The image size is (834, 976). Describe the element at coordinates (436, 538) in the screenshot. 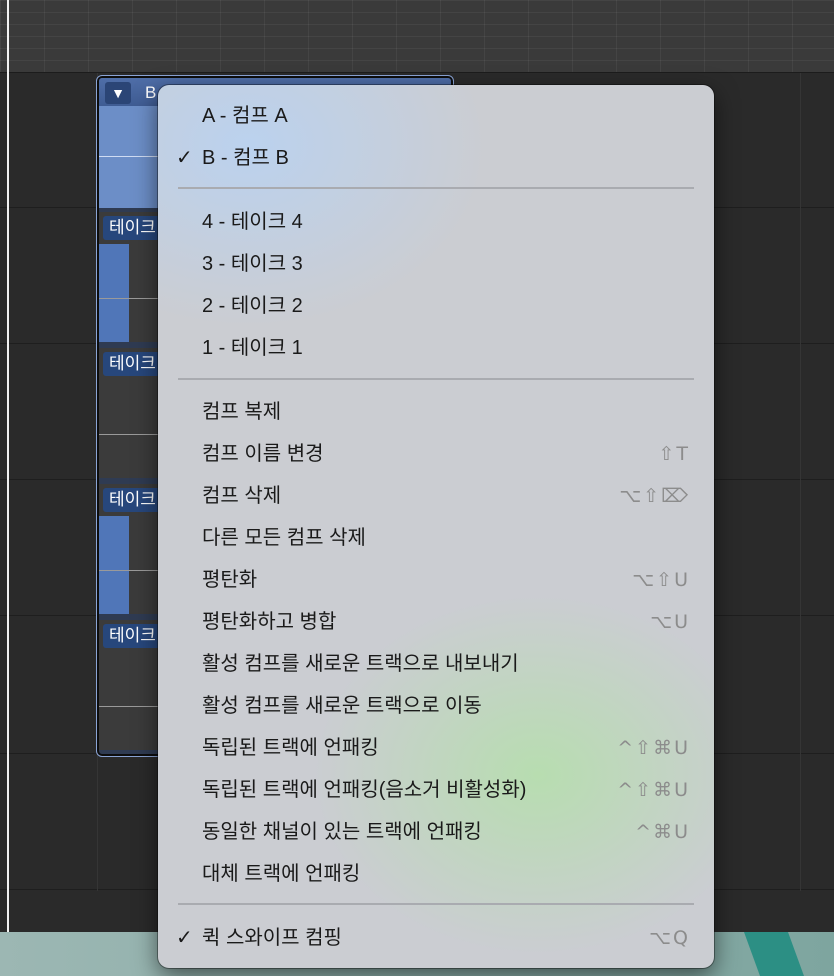

I see `menu-item-delete-all-other-comps: 다른 모든 컴프 삭제` at that location.